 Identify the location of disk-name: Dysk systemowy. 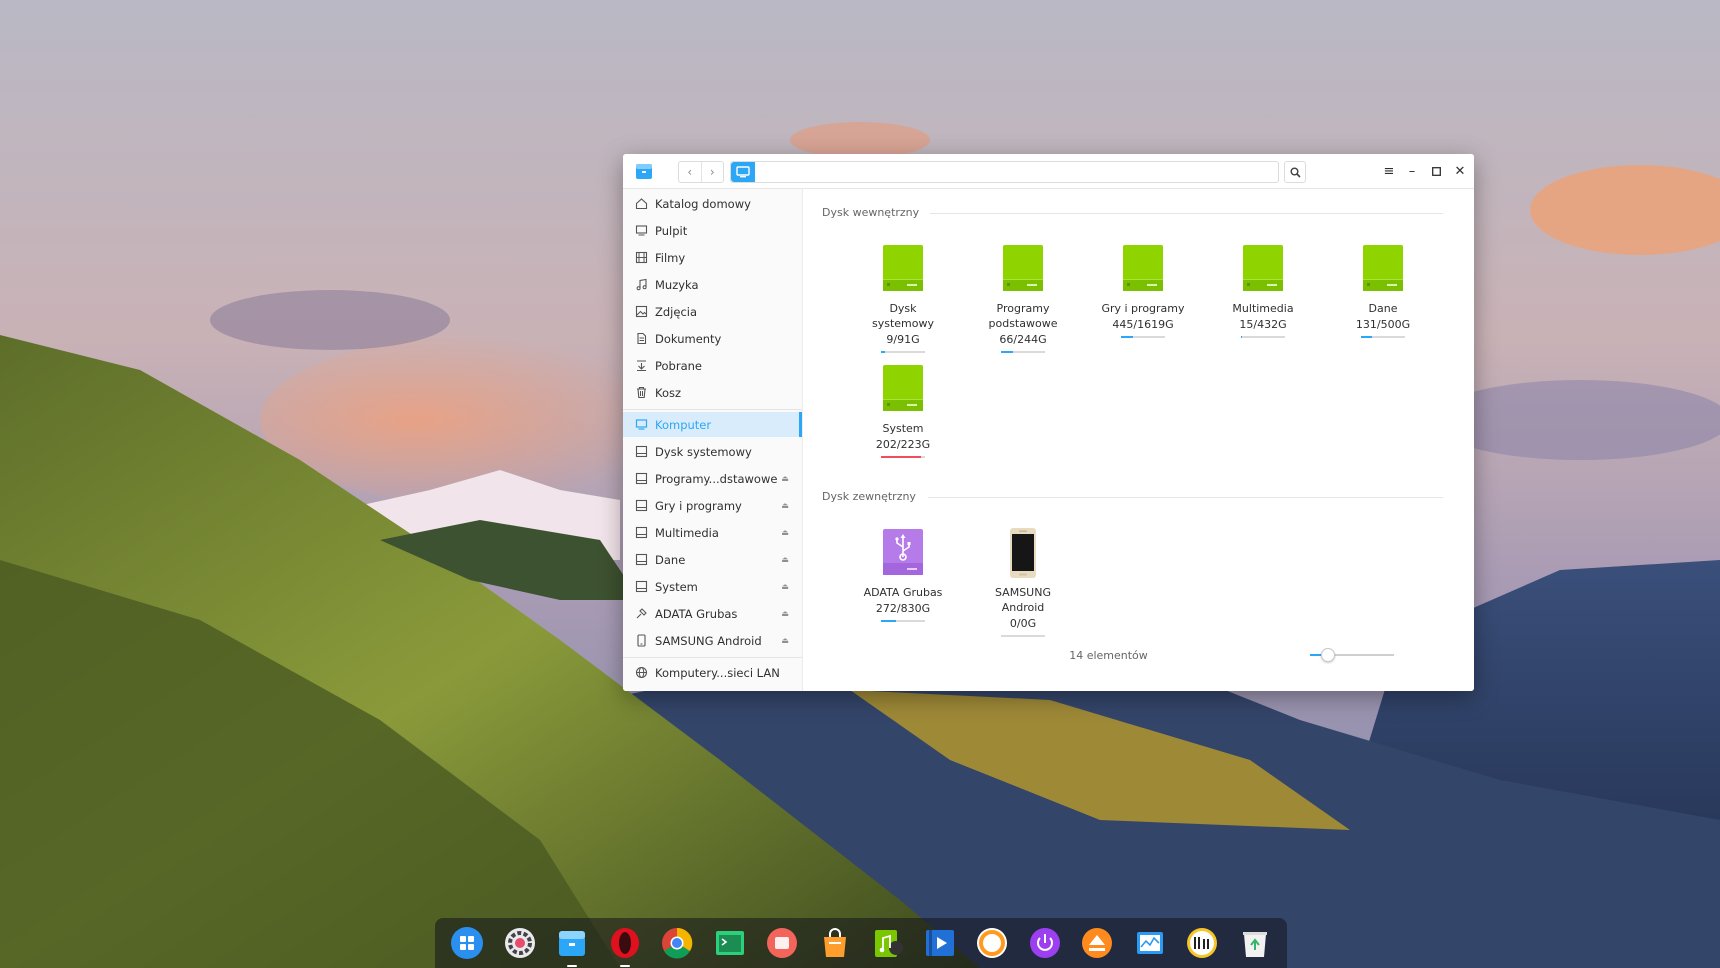
(902, 316).